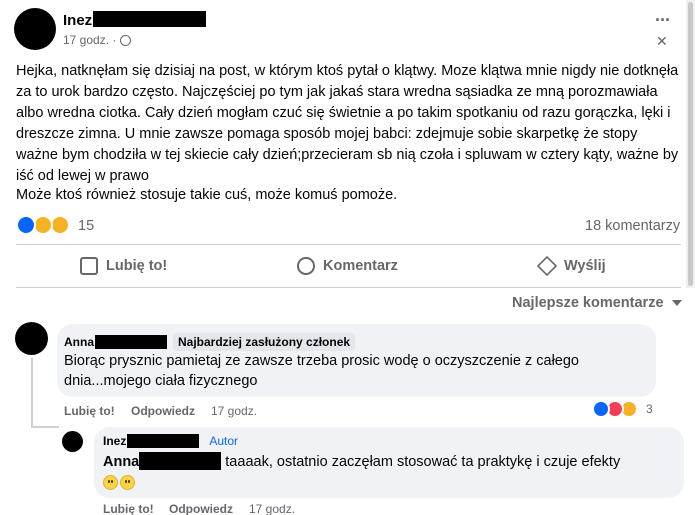  I want to click on comment-reactions, so click(617, 409).